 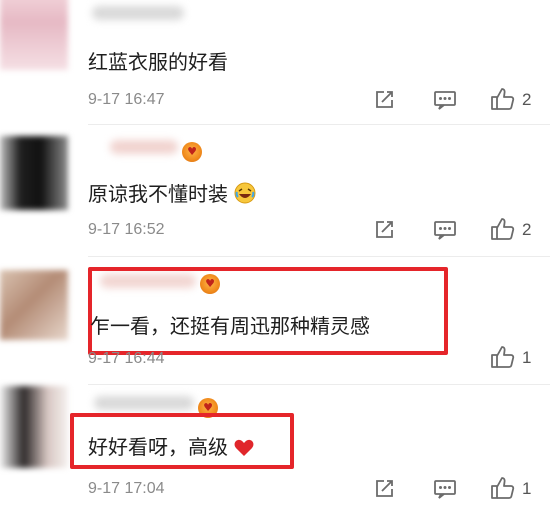 What do you see at coordinates (126, 229) in the screenshot?
I see `timestamp: 9-17 16:52` at bounding box center [126, 229].